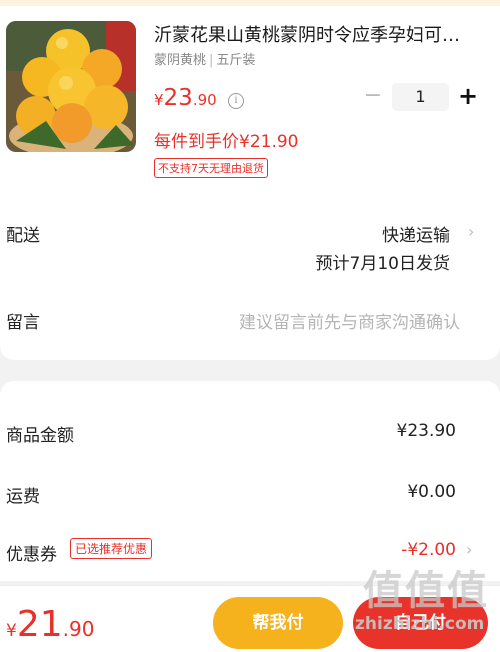 The height and width of the screenshot is (652, 500). Describe the element at coordinates (373, 96) in the screenshot. I see `quantity-minus-button: −` at that location.